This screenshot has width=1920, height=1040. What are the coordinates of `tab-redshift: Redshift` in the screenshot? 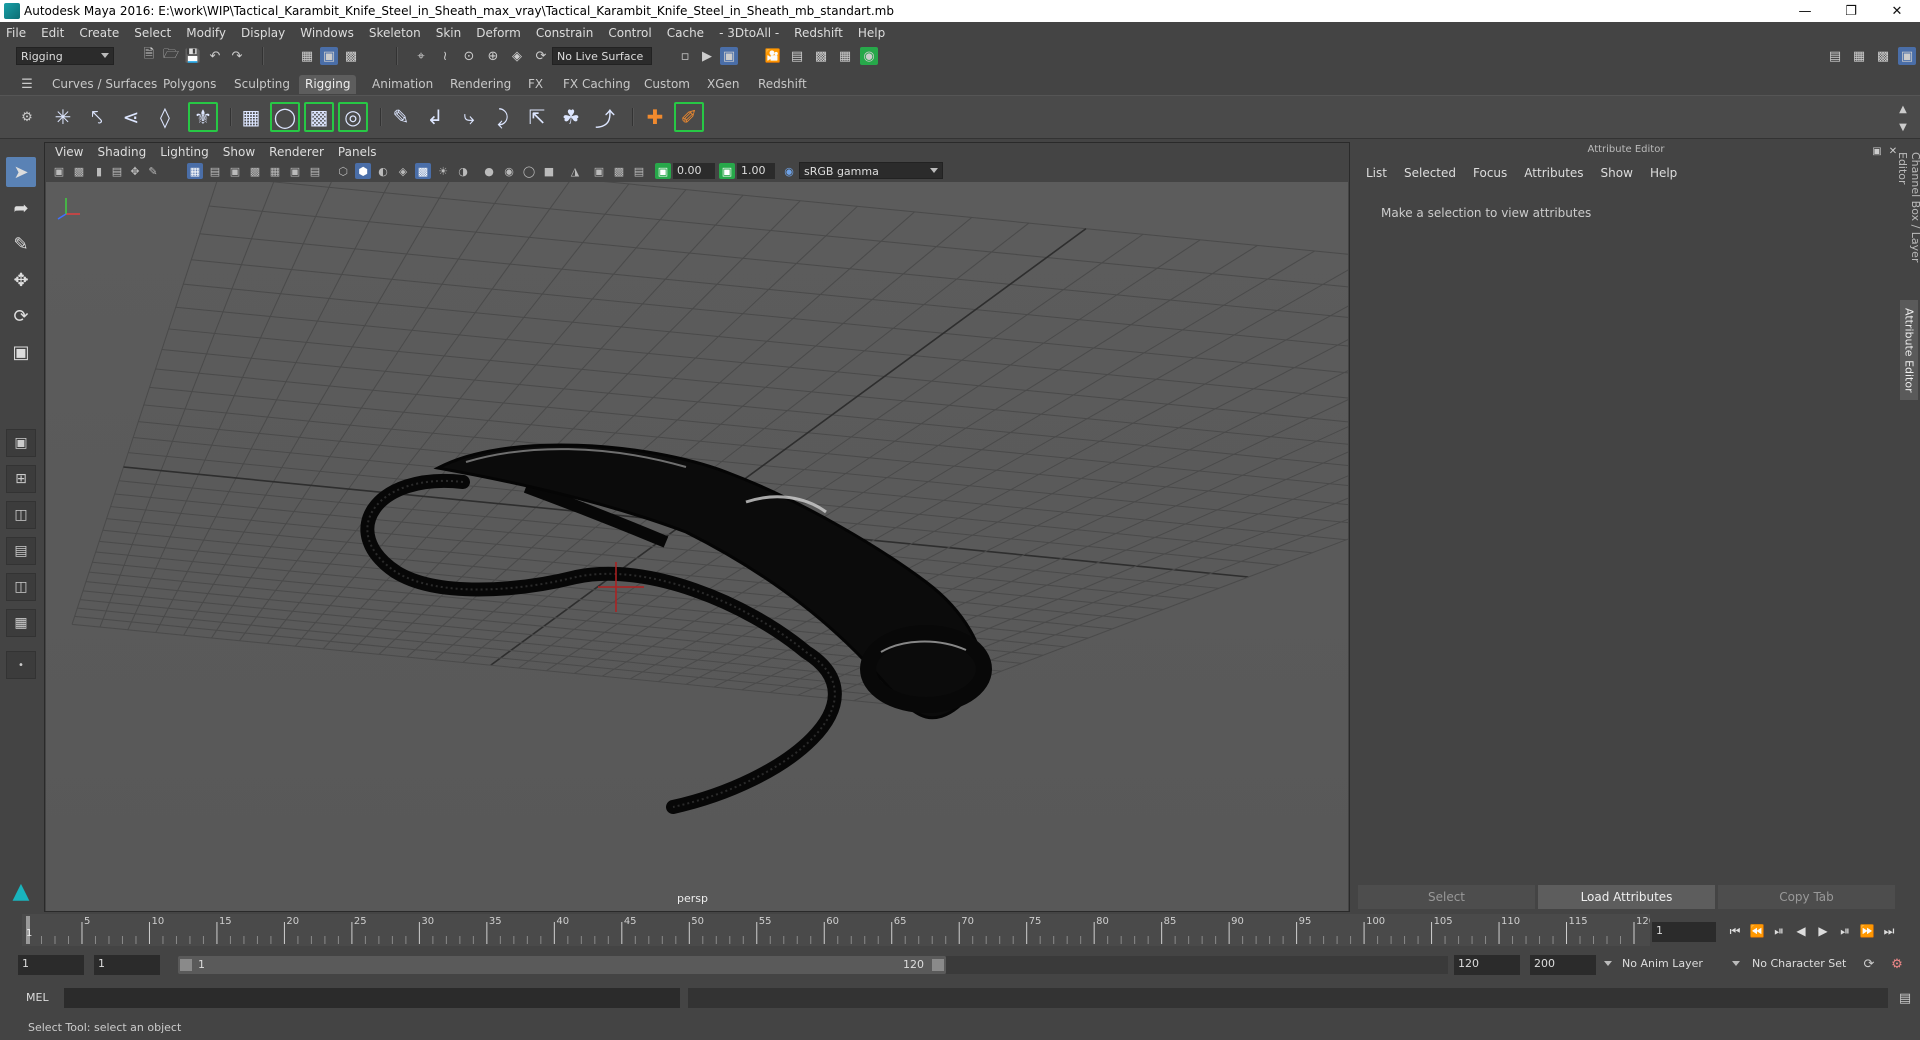 It's located at (782, 84).